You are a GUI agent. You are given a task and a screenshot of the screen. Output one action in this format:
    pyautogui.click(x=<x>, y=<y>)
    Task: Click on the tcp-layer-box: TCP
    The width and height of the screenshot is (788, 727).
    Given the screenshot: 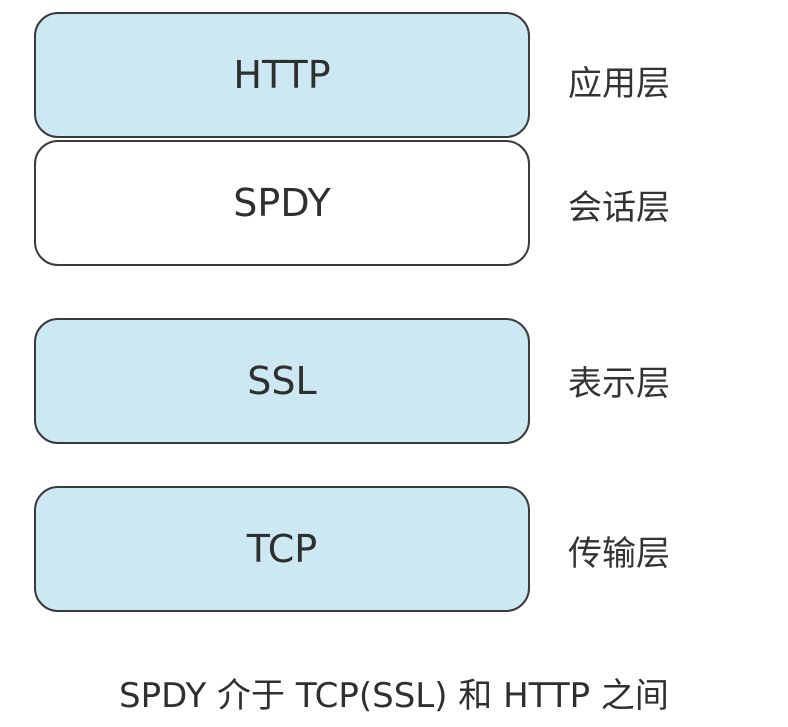 What is the action you would take?
    pyautogui.click(x=282, y=549)
    